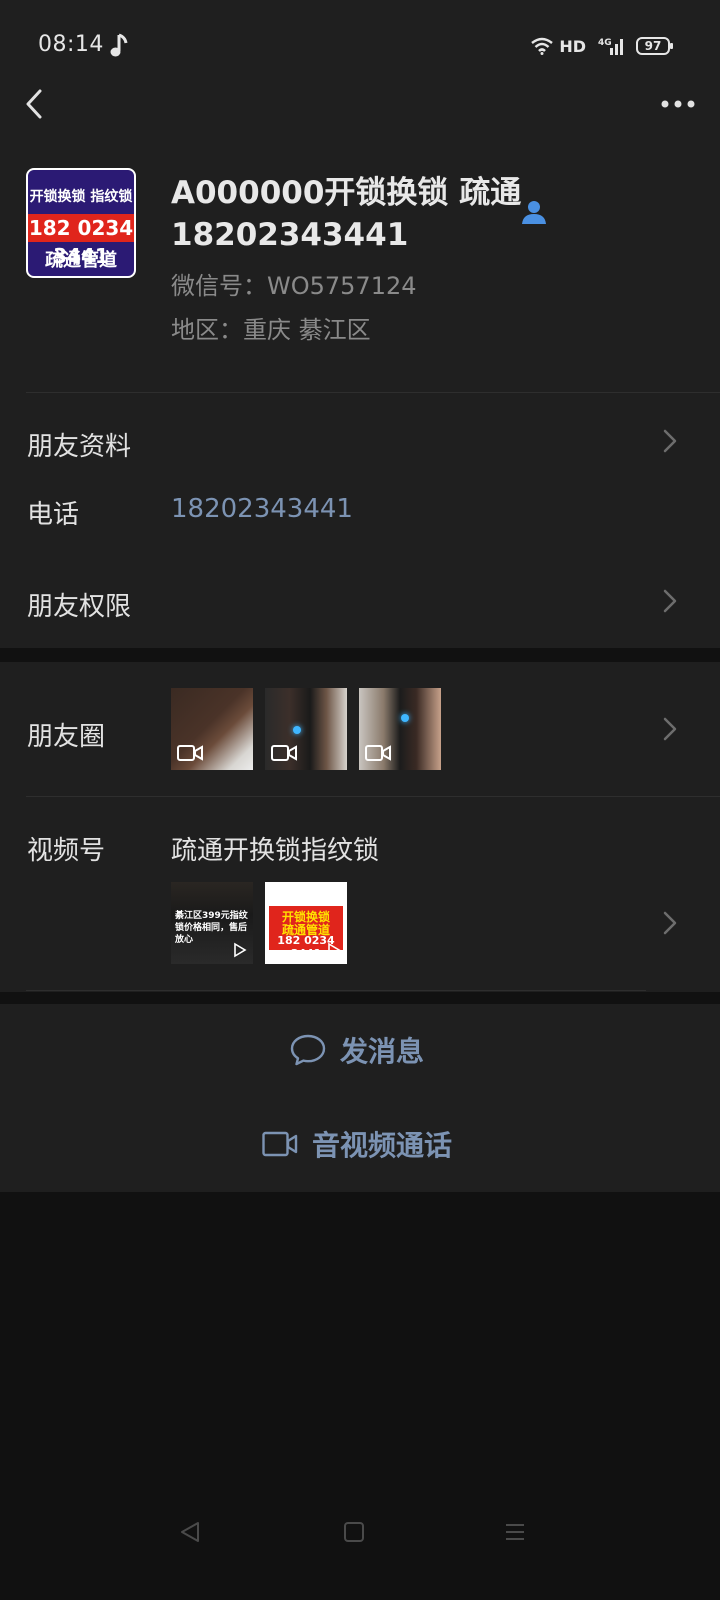 The width and height of the screenshot is (720, 1600). What do you see at coordinates (211, 928) in the screenshot?
I see `video-caption: 綦江区399元指纹锁价格相同，售后放心` at bounding box center [211, 928].